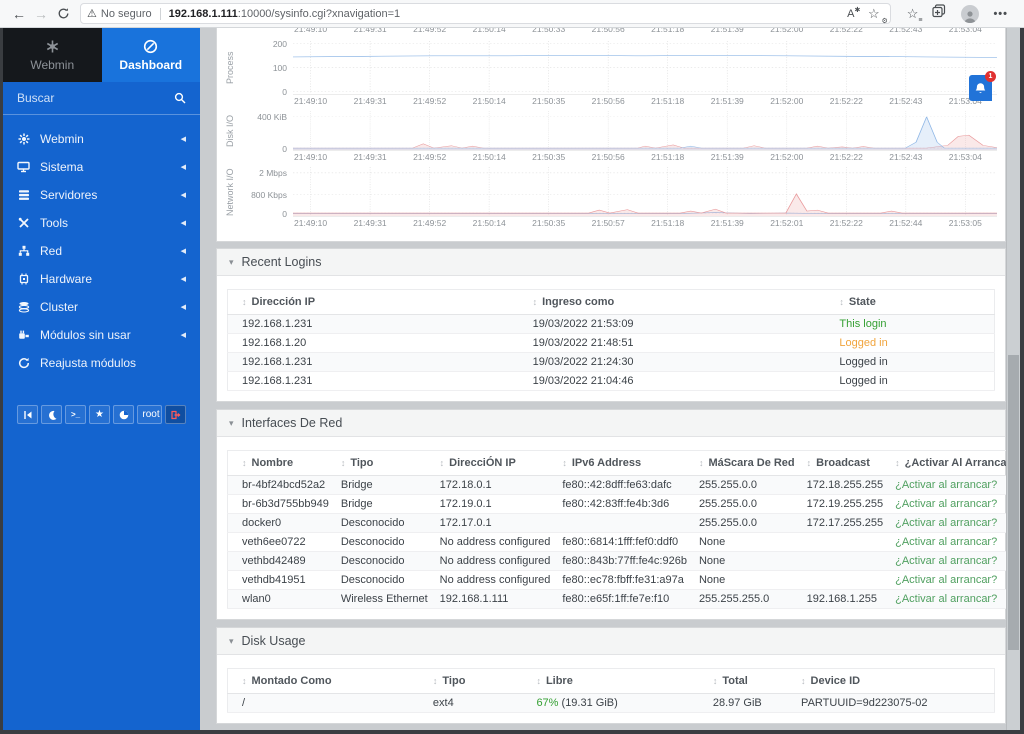  Describe the element at coordinates (101, 251) in the screenshot. I see `sidebar-item-red: Red ◀` at that location.